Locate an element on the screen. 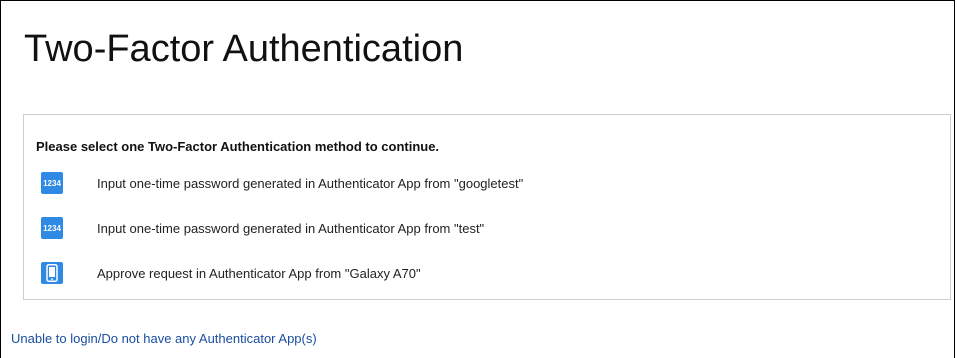 This screenshot has width=957, height=358. mobile-phone-icon is located at coordinates (52, 273).